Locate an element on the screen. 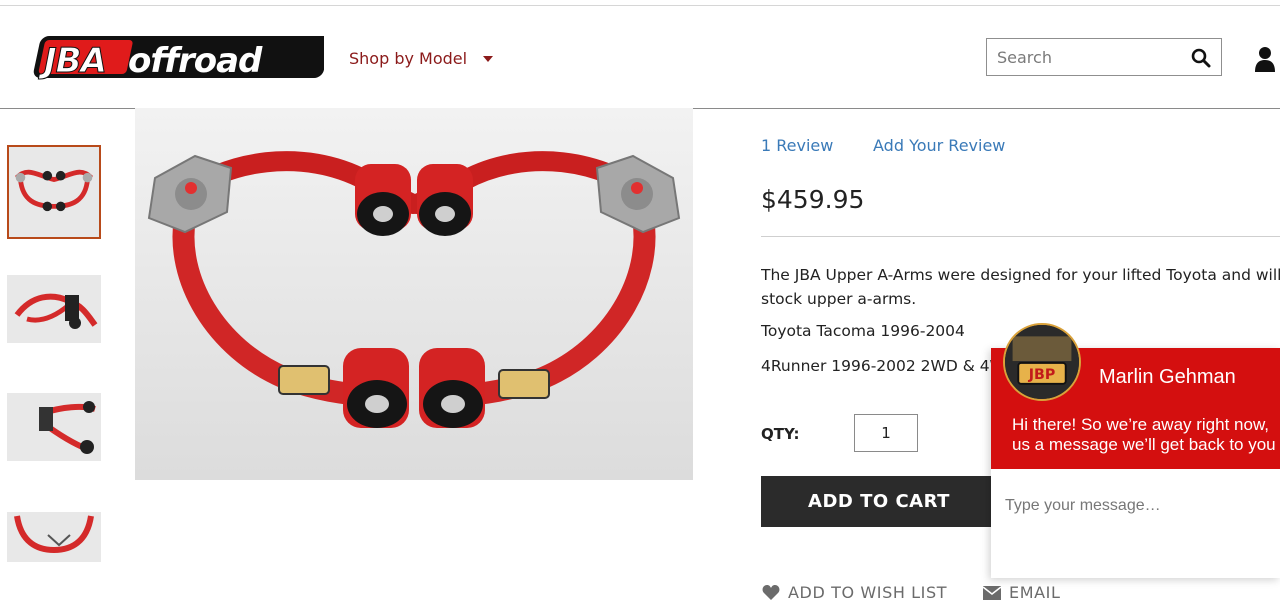 The image size is (1280, 607). envelope-icon is located at coordinates (992, 592).